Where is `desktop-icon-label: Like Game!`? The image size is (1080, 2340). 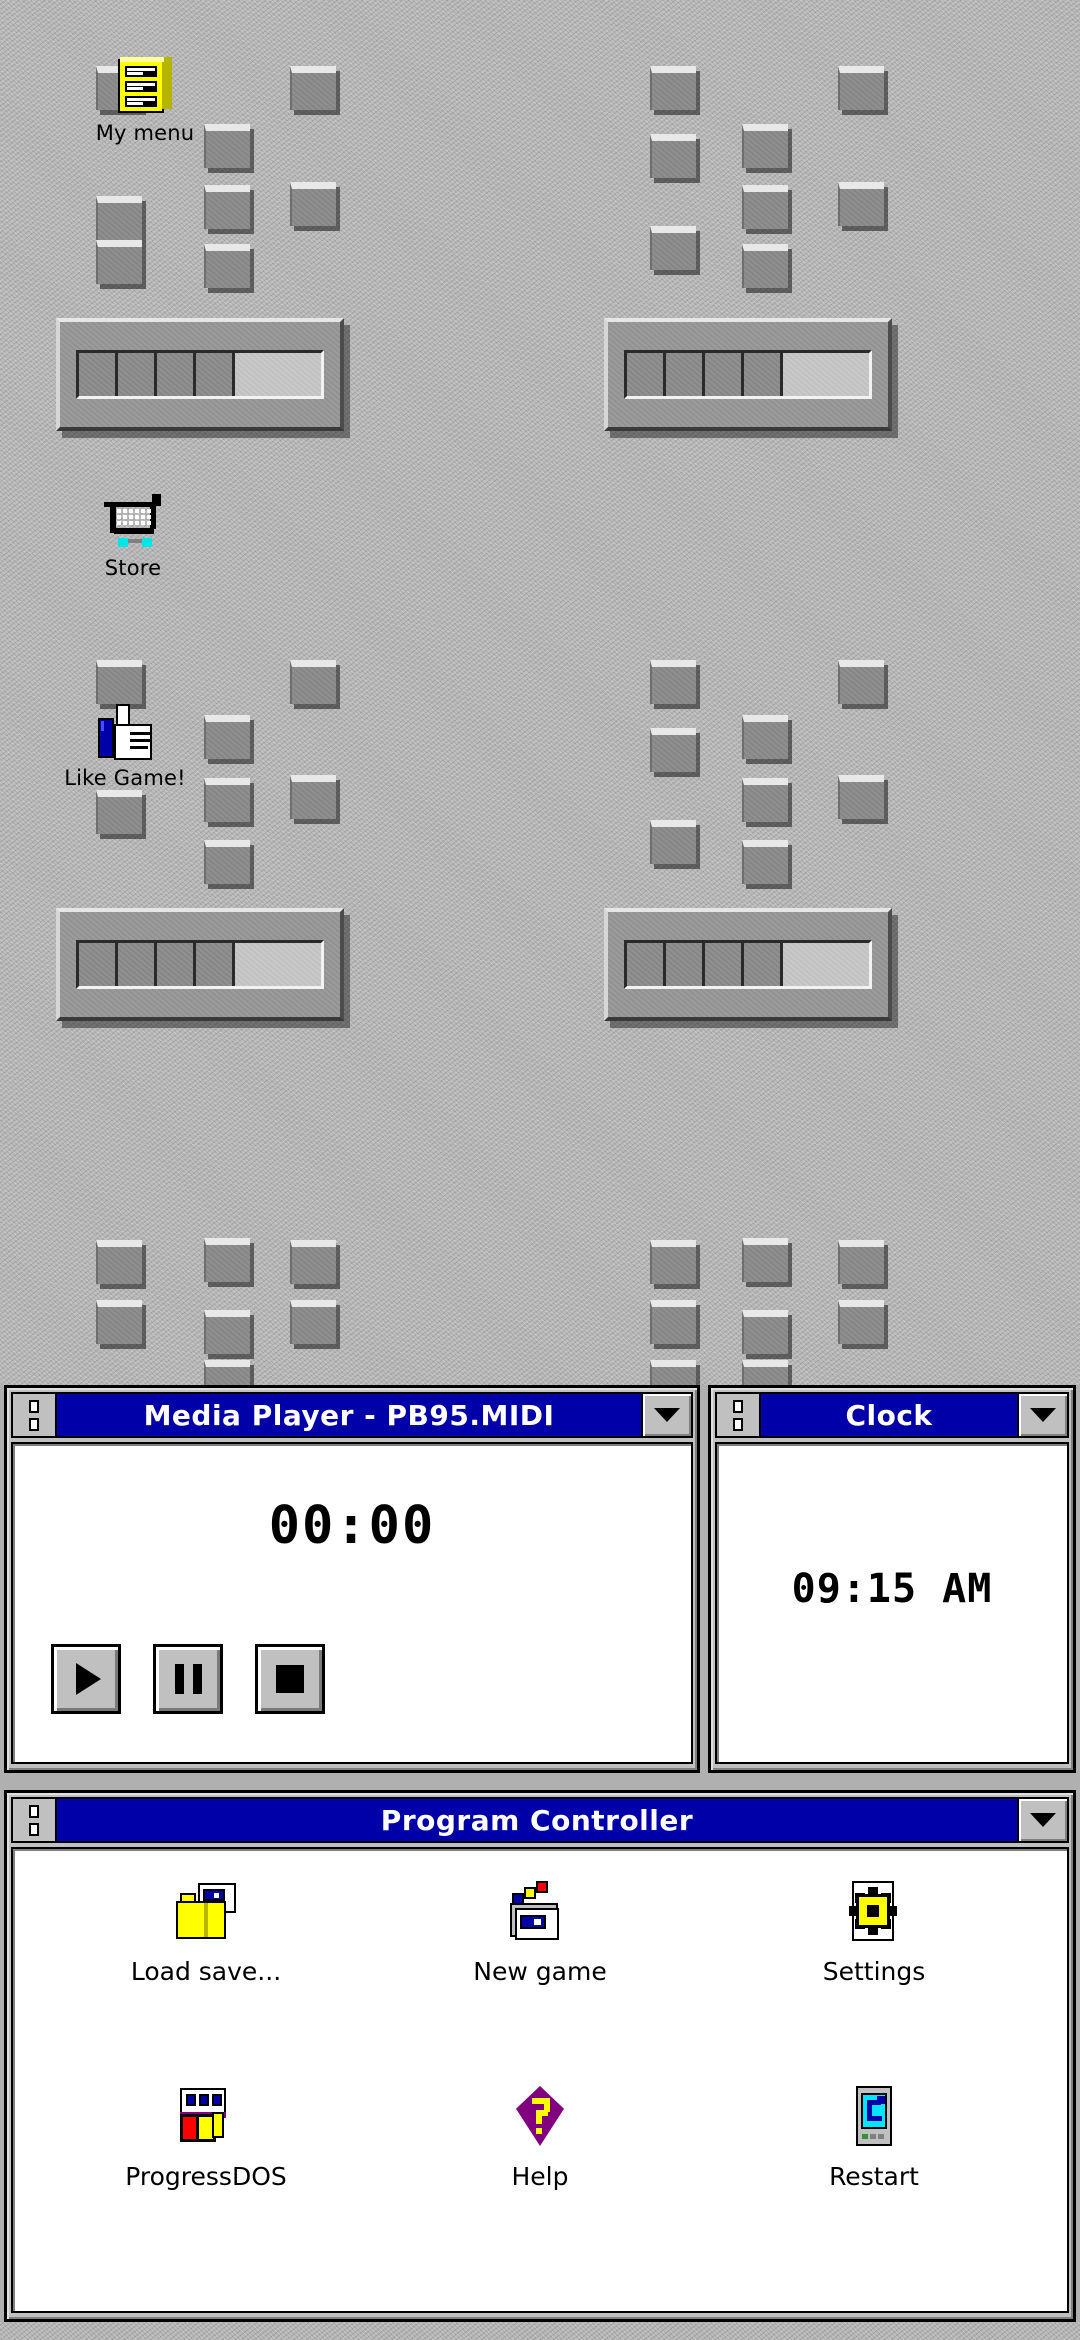
desktop-icon-label: Like Game! is located at coordinates (125, 778).